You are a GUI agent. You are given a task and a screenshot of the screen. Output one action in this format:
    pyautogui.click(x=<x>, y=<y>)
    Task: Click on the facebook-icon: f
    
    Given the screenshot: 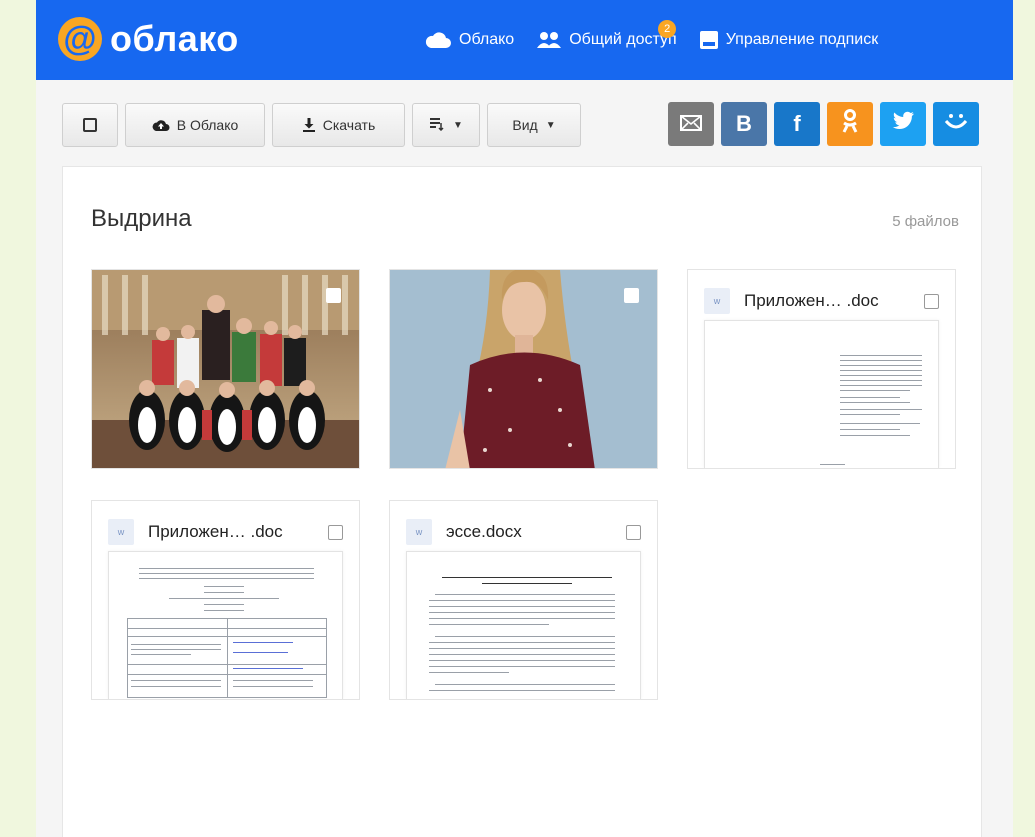 What is the action you would take?
    pyautogui.click(x=797, y=123)
    